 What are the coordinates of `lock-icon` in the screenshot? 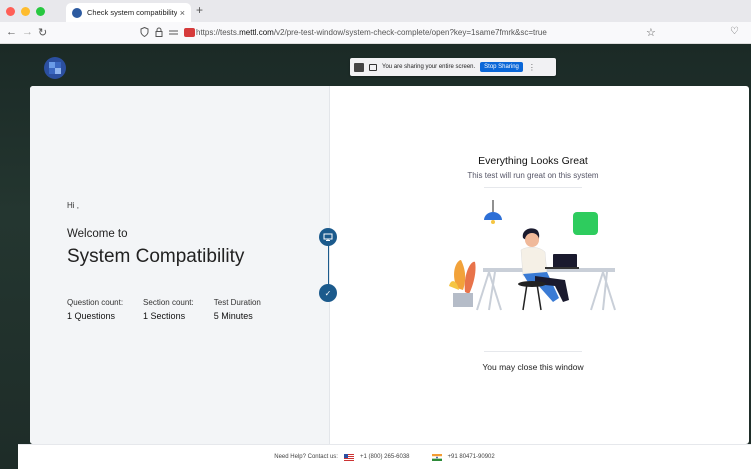 It's located at (159, 32).